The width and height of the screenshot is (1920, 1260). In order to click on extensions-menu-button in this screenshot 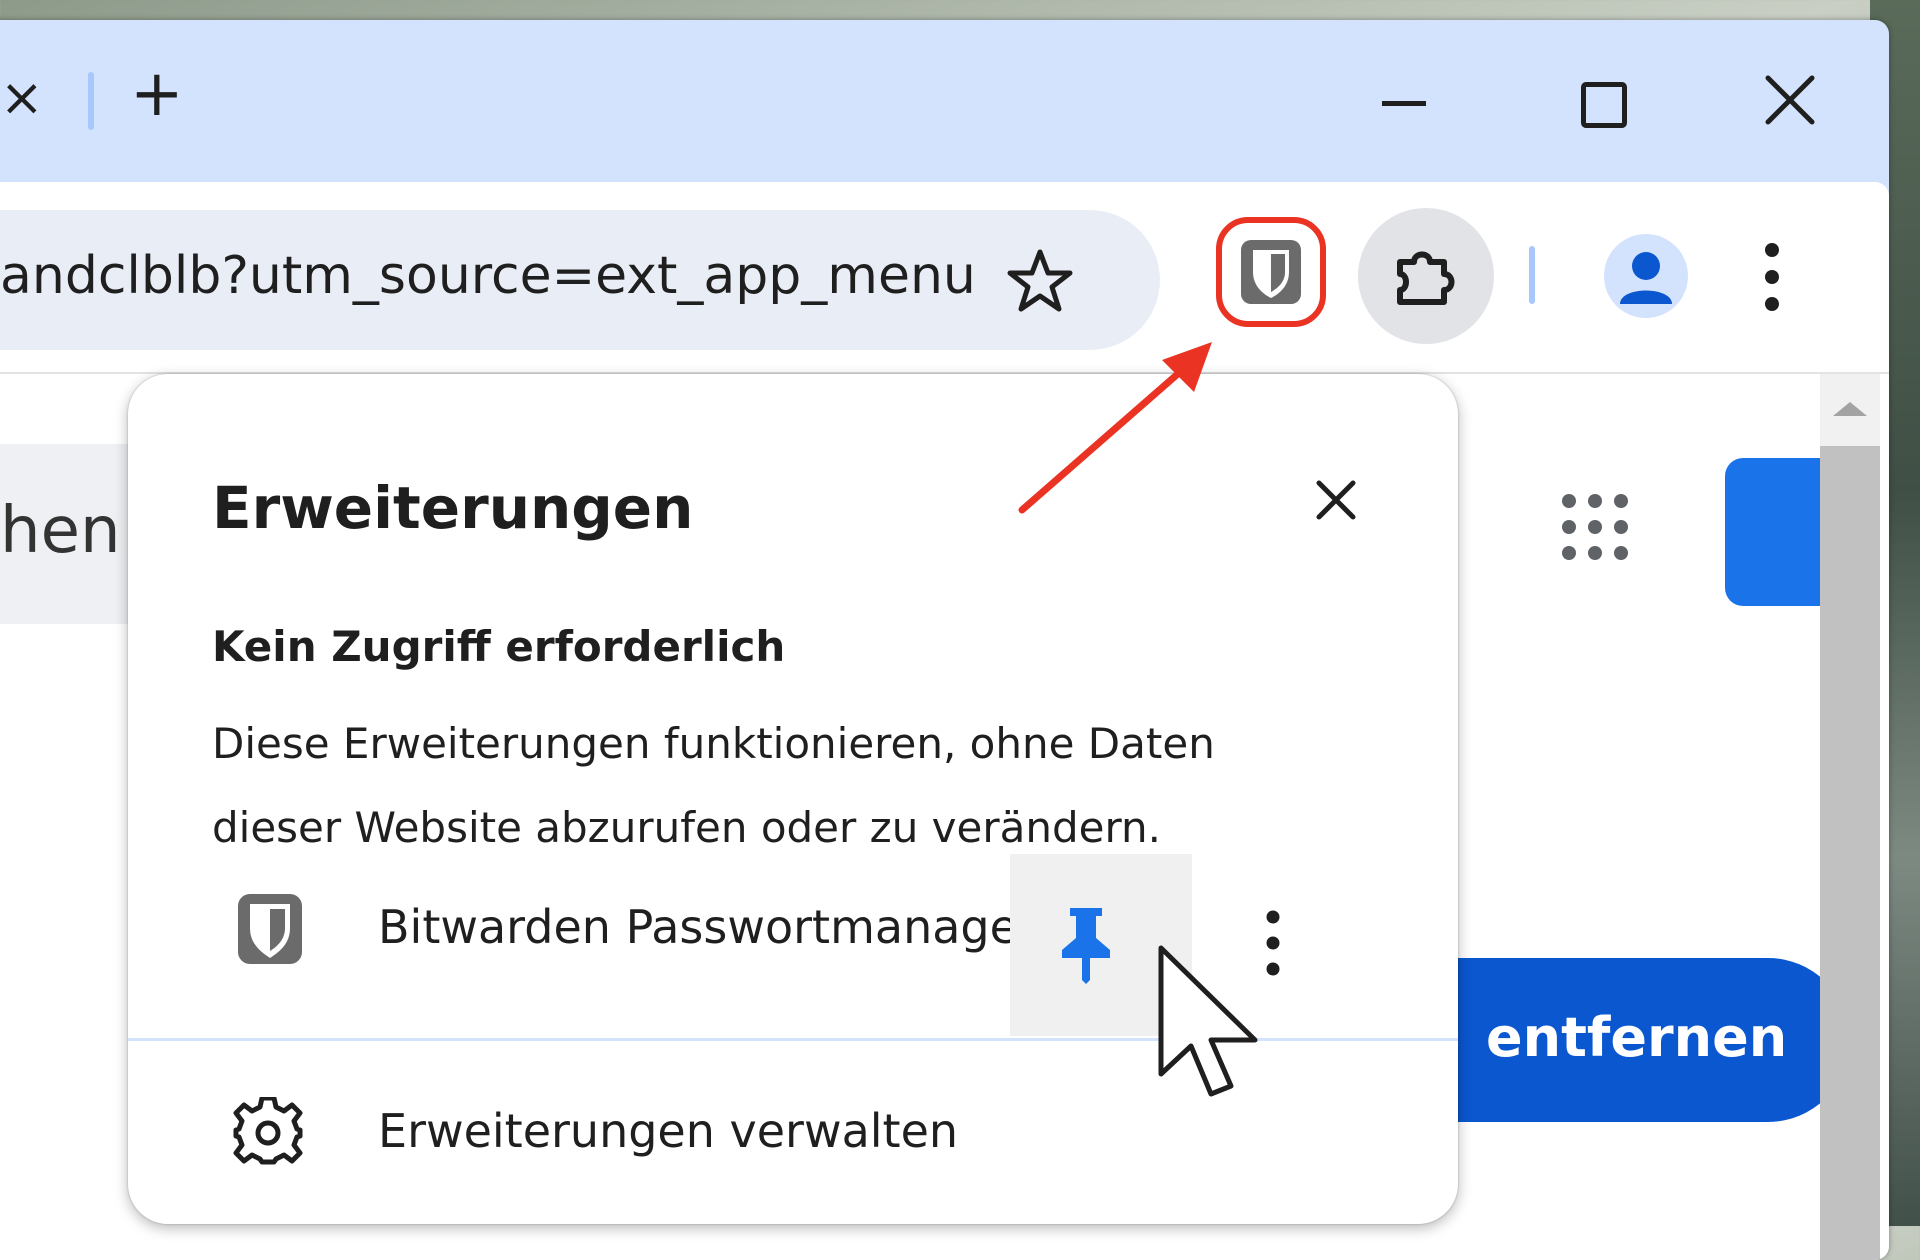, I will do `click(1426, 276)`.